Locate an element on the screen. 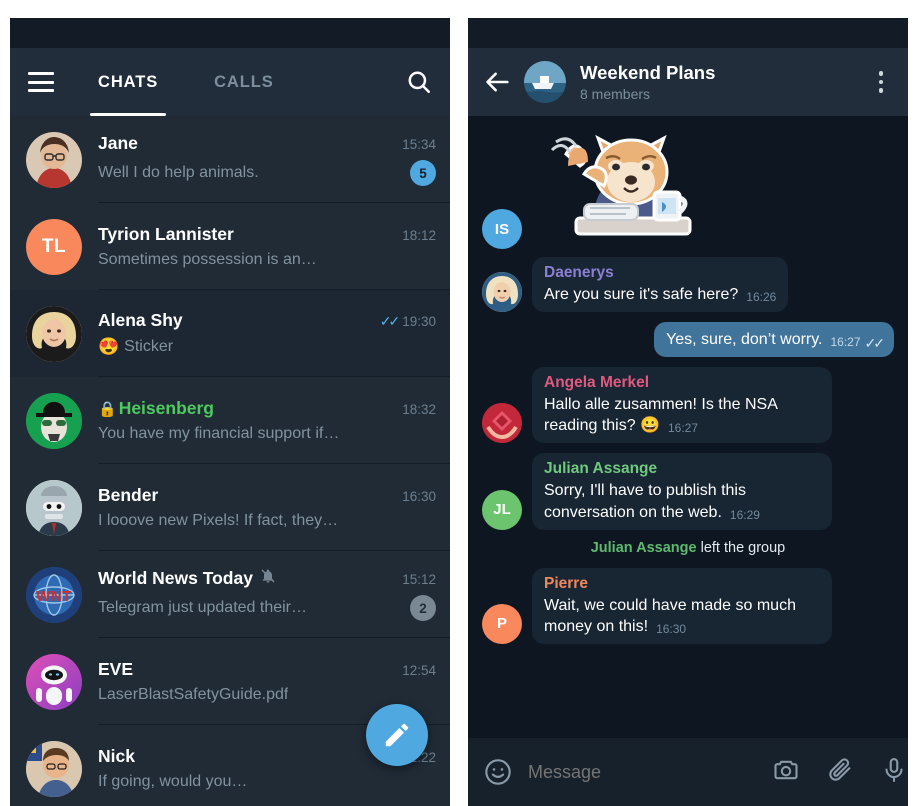 This screenshot has width=918, height=806. avatar-initials: IS is located at coordinates (502, 229).